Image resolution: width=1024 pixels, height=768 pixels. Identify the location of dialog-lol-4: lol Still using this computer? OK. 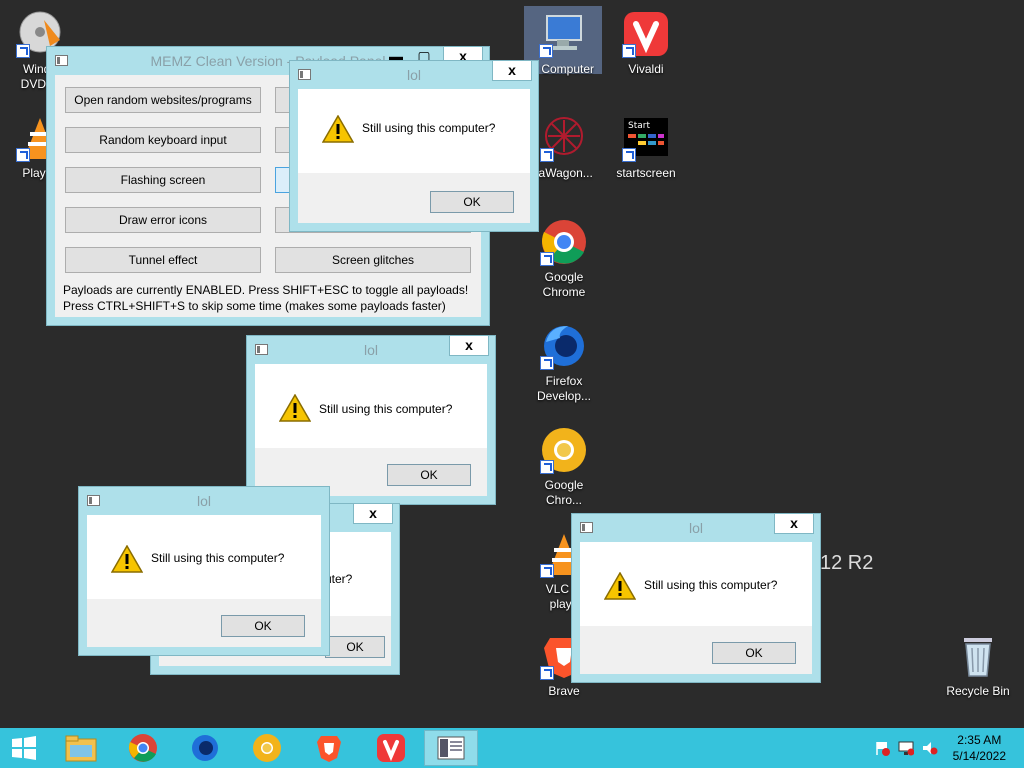
(204, 571).